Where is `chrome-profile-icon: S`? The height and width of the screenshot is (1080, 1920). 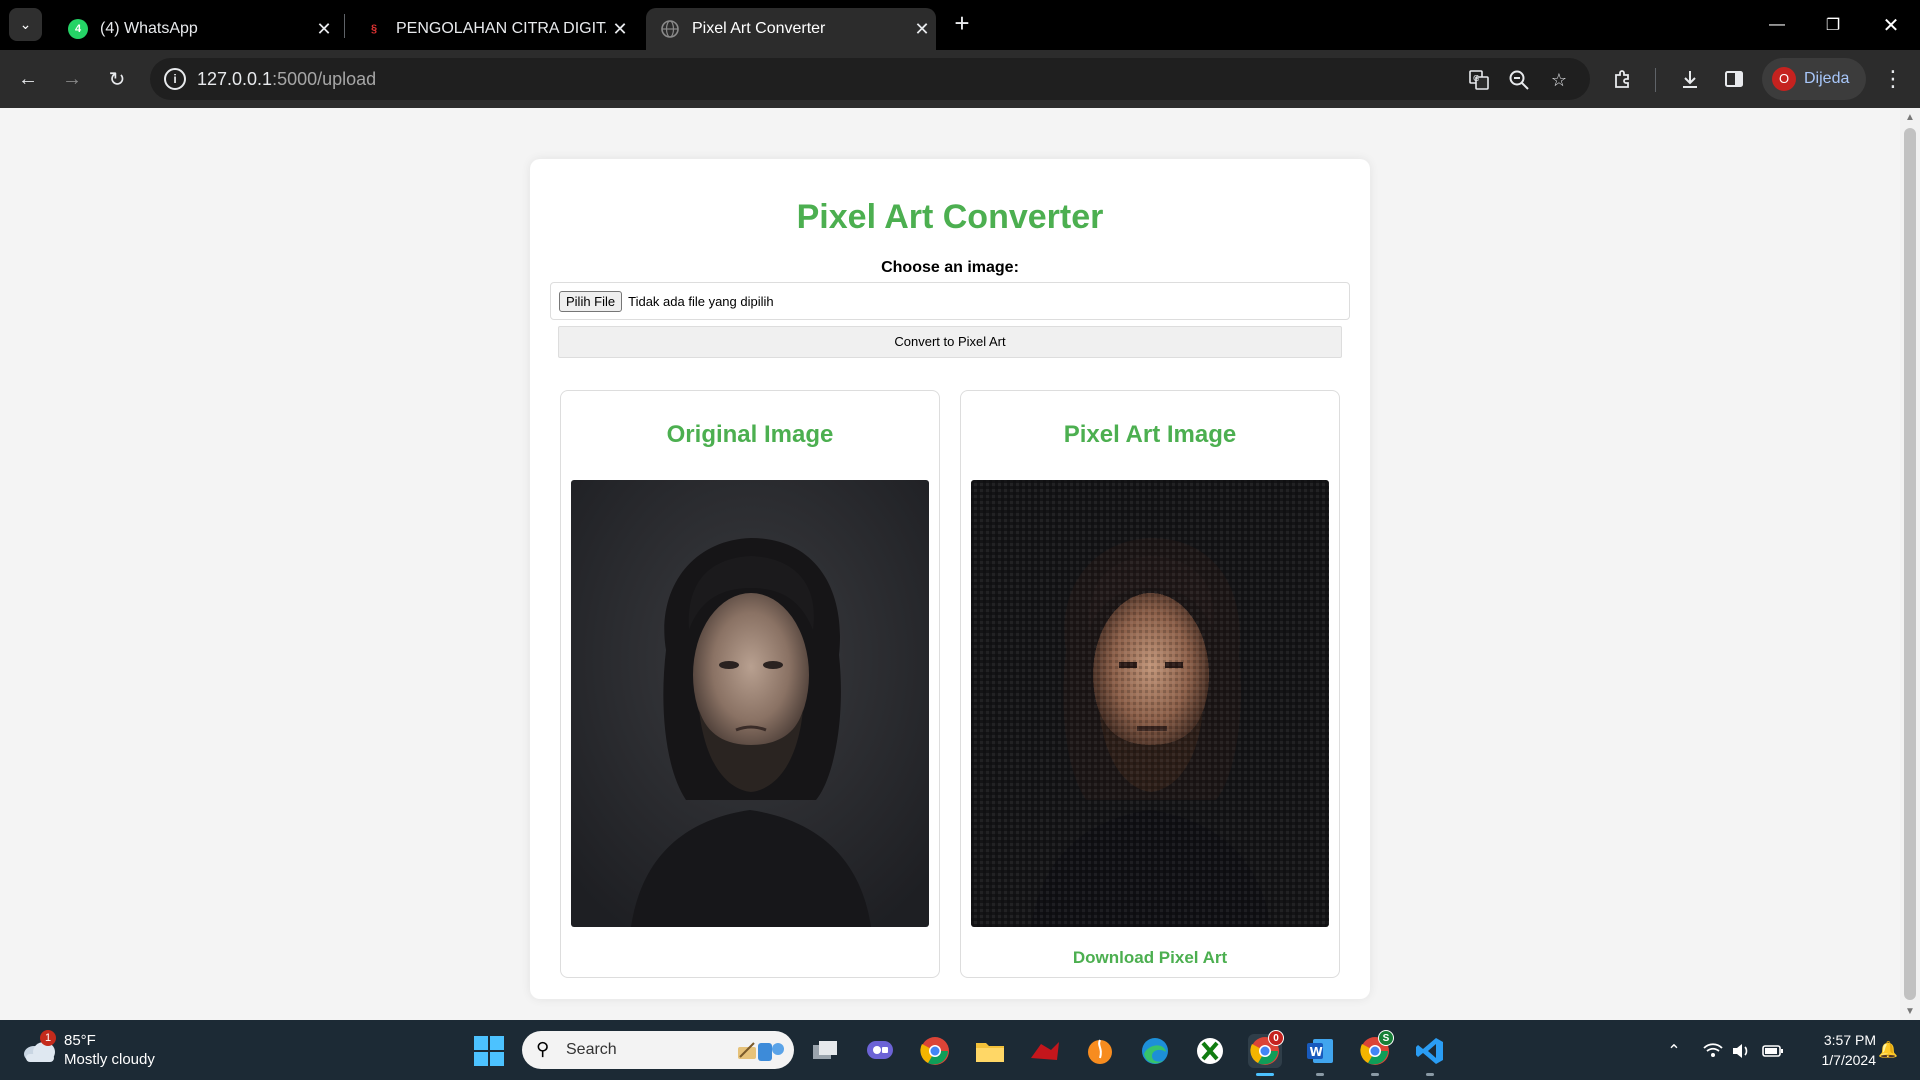
chrome-profile-icon: S is located at coordinates (1376, 1049).